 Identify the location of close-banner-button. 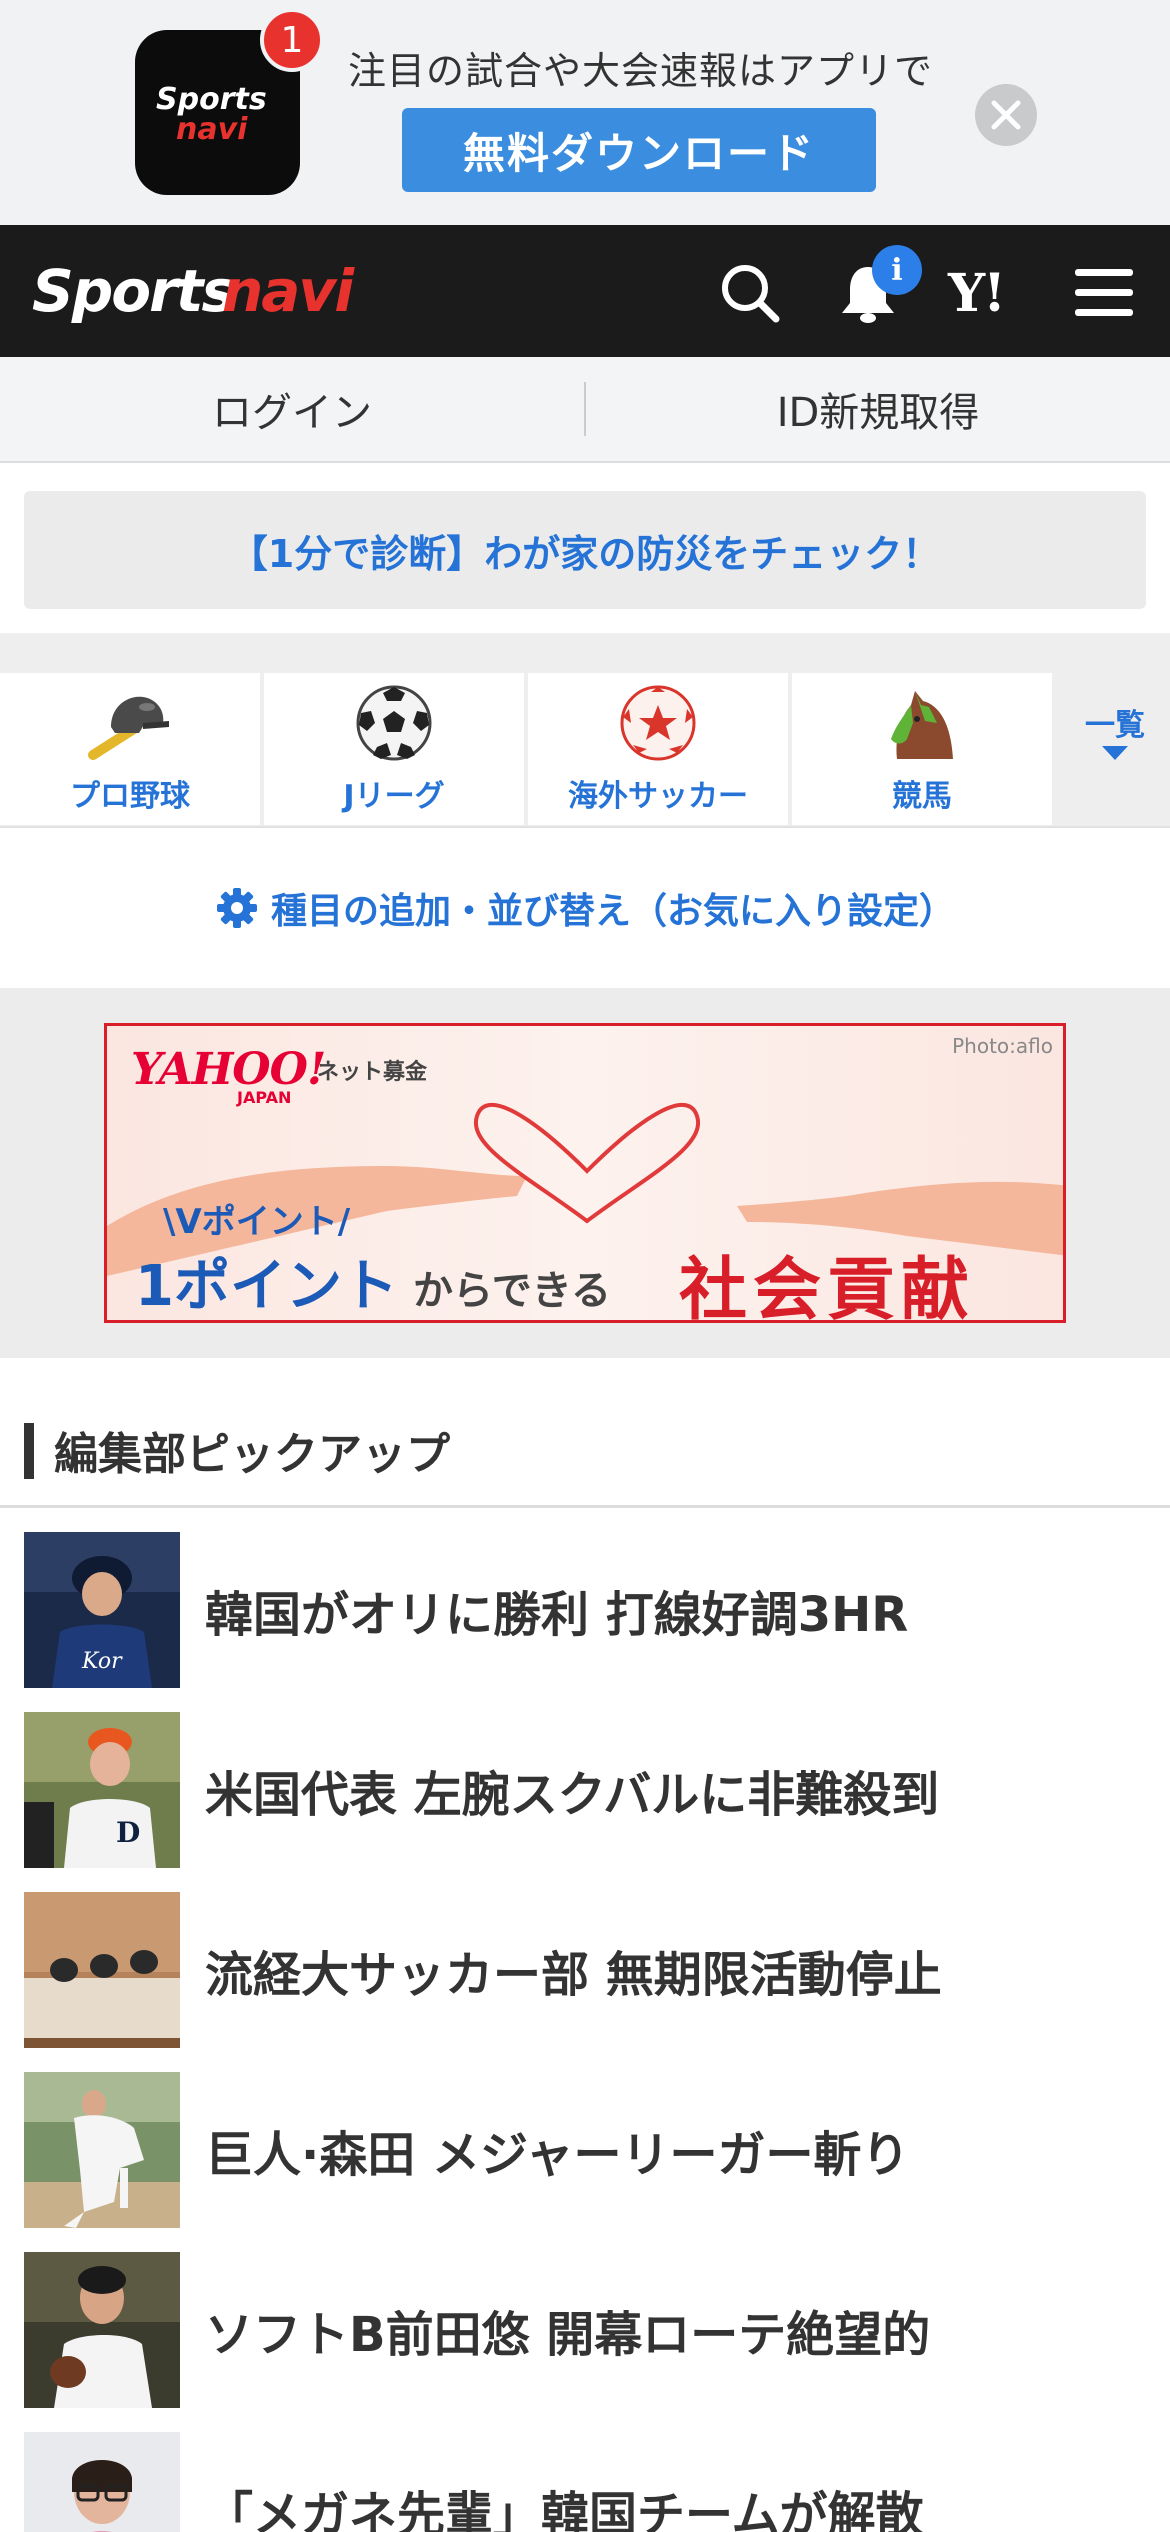
(1006, 115).